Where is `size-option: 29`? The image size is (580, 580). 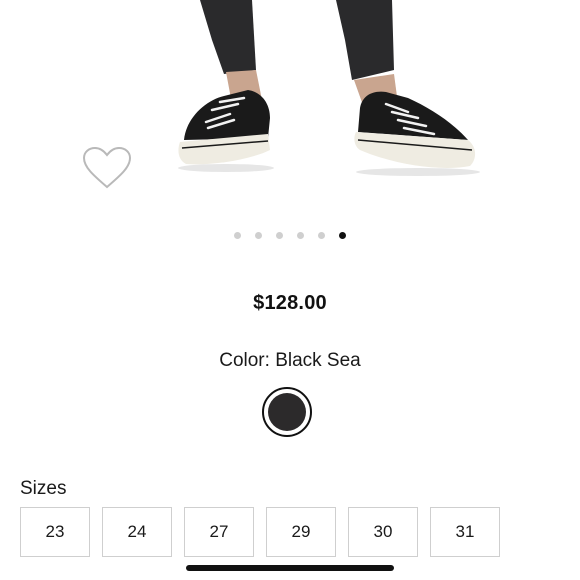 size-option: 29 is located at coordinates (301, 532).